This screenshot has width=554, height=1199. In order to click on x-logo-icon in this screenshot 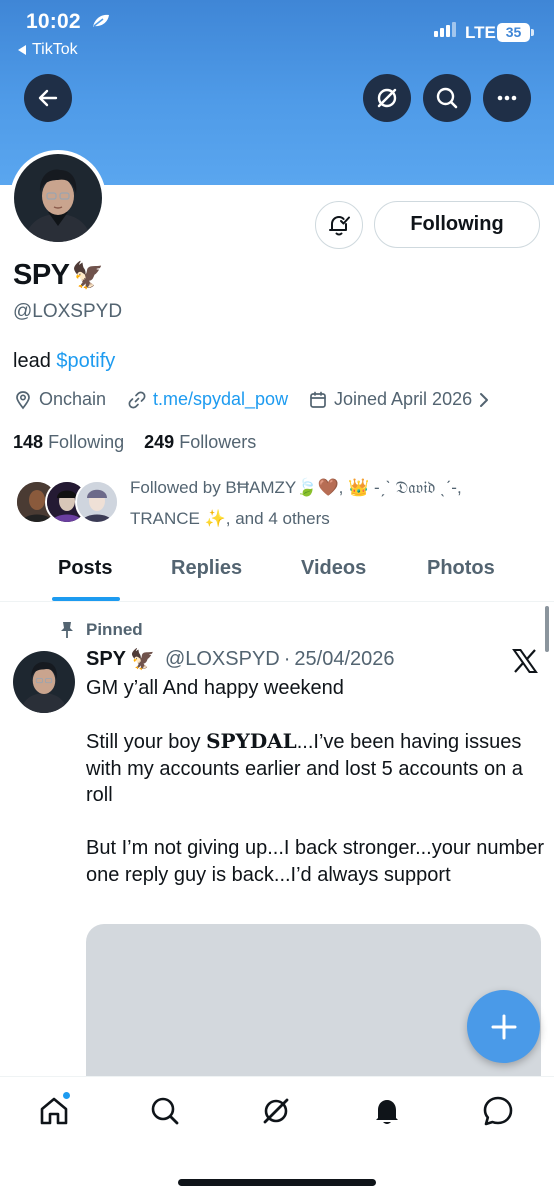, I will do `click(525, 661)`.